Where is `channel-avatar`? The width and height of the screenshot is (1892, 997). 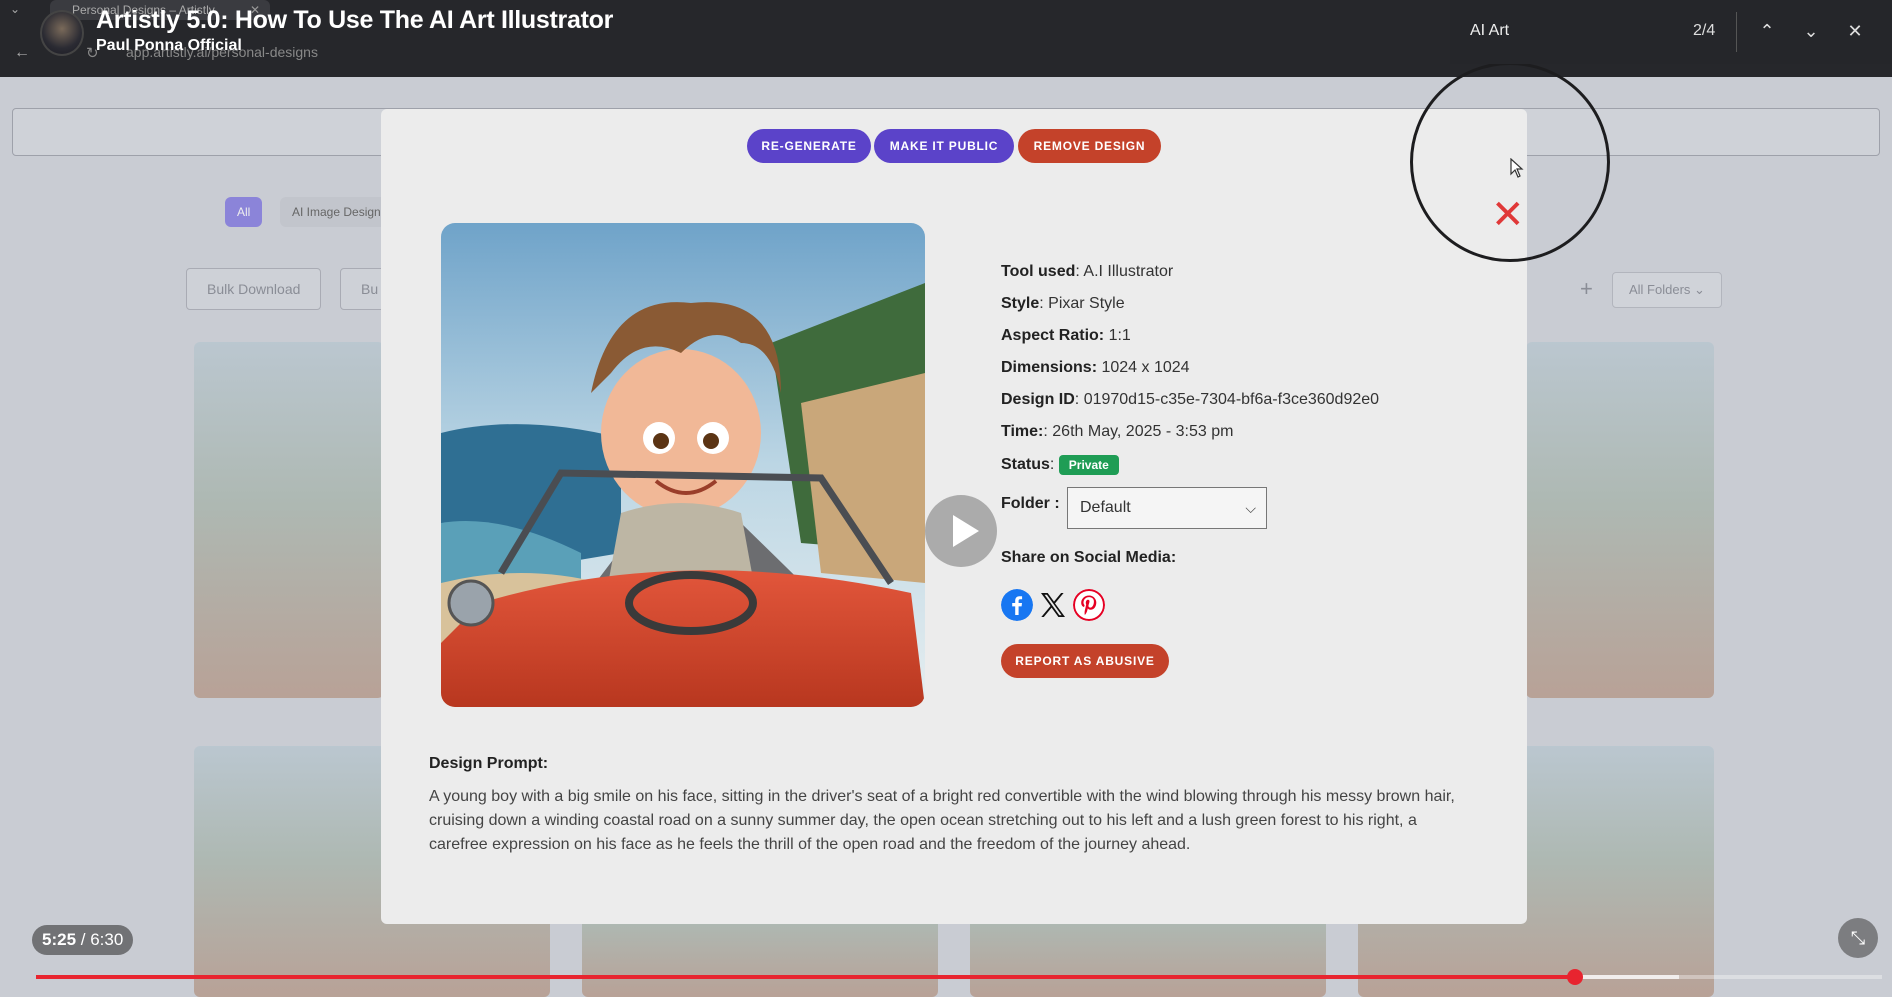 channel-avatar is located at coordinates (62, 33).